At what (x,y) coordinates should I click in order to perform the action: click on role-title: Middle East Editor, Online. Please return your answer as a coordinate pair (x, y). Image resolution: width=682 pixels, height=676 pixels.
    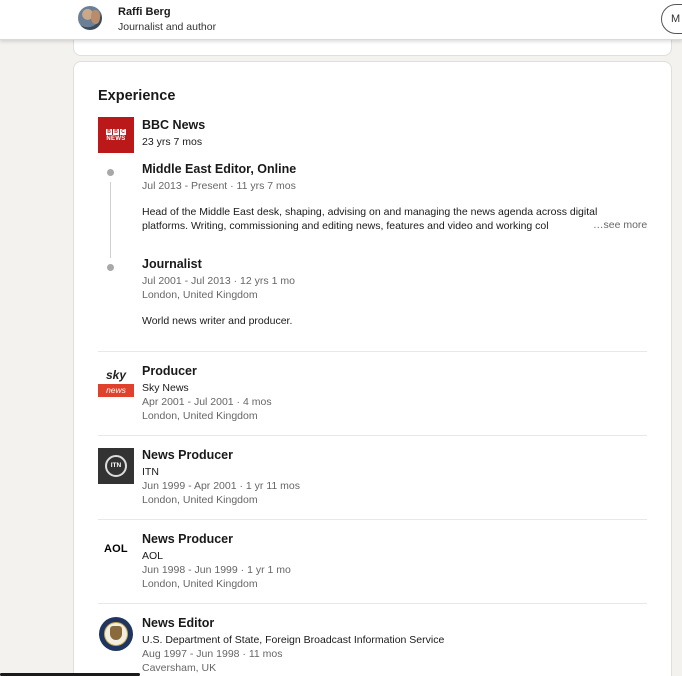
    Looking at the image, I should click on (219, 169).